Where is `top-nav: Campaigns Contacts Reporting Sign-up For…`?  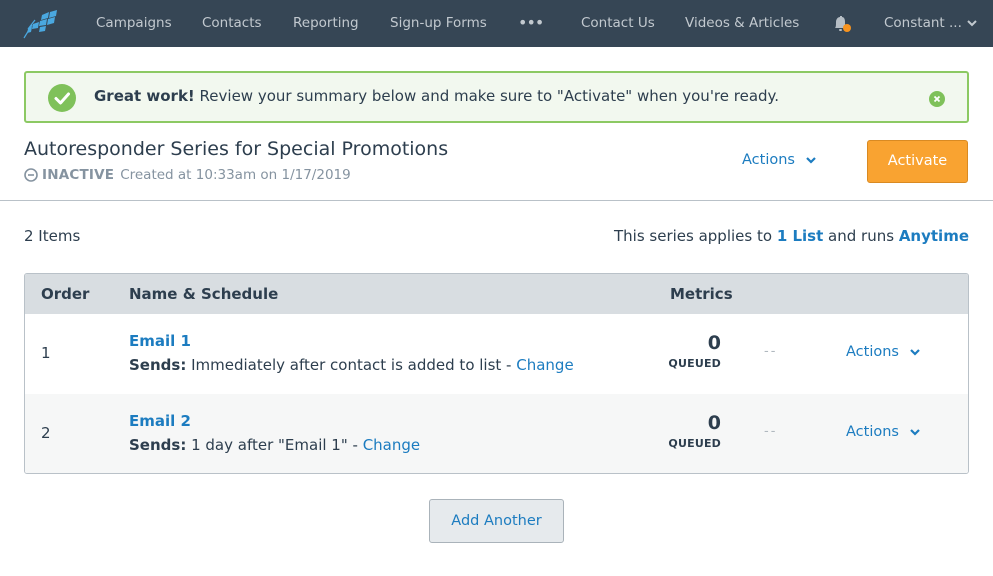
top-nav: Campaigns Contacts Reporting Sign-up For… is located at coordinates (496, 23).